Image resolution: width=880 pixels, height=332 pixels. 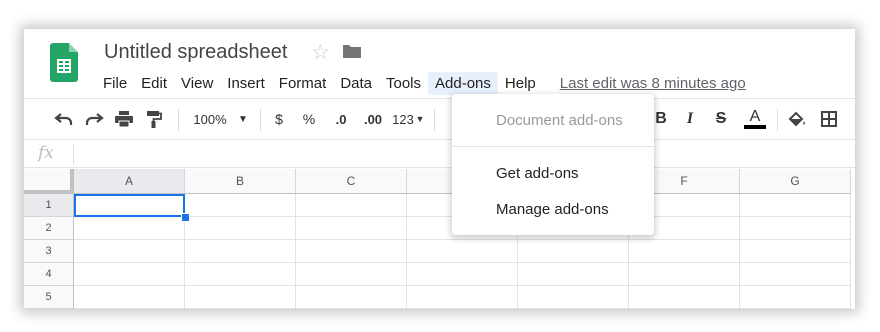 I want to click on formula-bar-divider, so click(x=73, y=154).